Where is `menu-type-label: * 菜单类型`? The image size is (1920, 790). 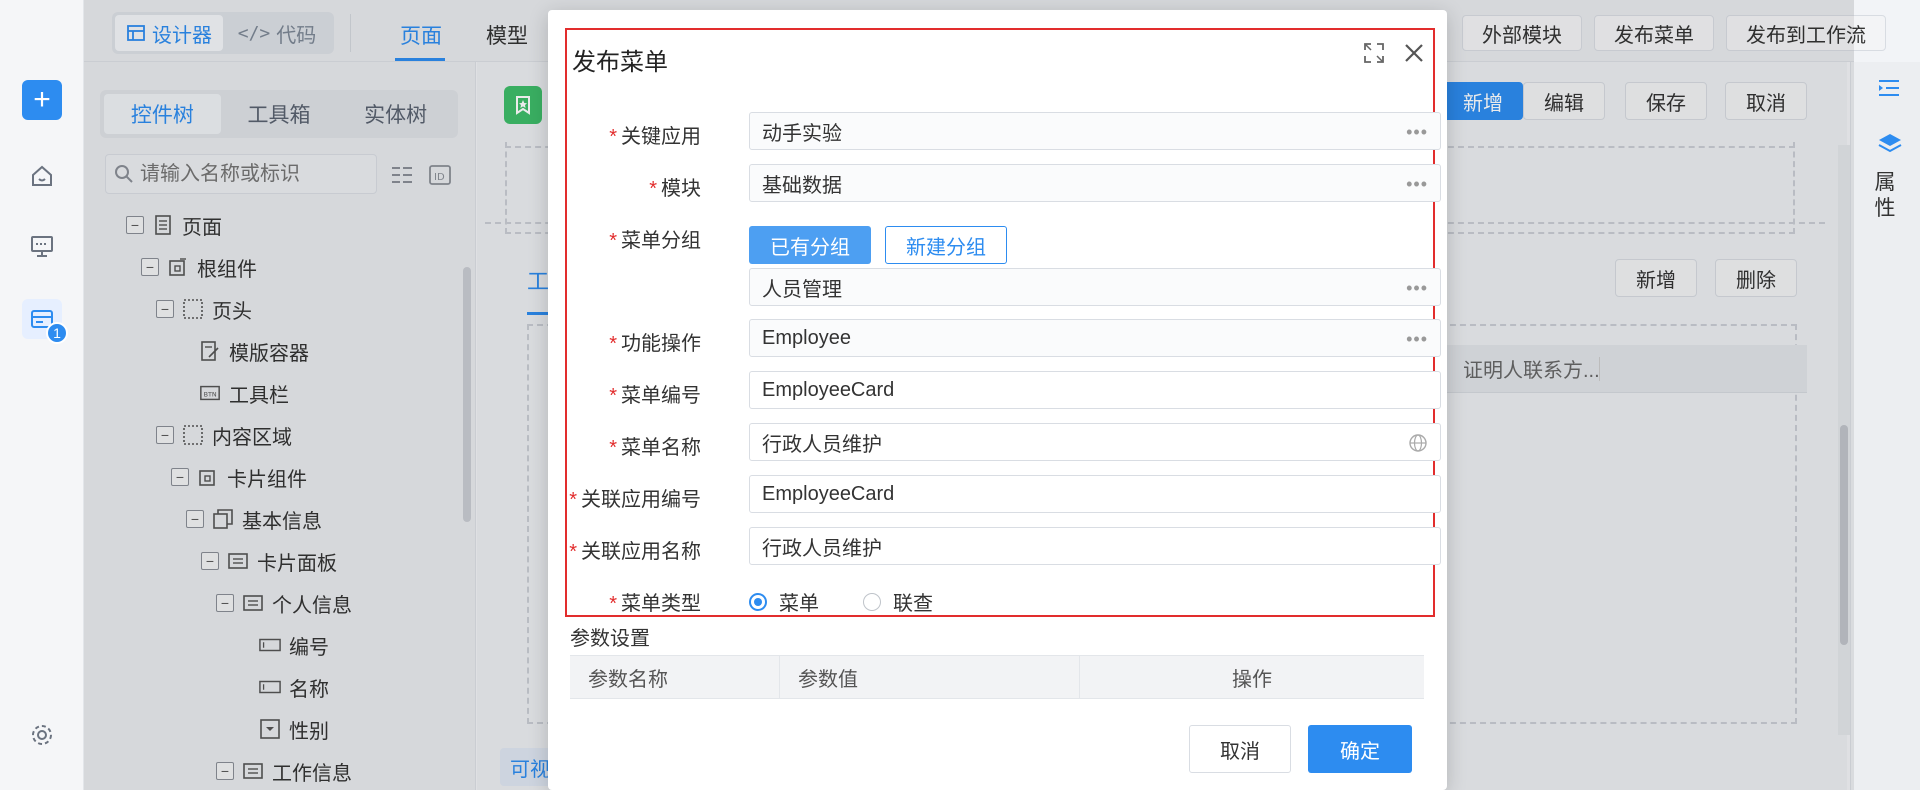
menu-type-label: * 菜单类型 is located at coordinates (655, 604).